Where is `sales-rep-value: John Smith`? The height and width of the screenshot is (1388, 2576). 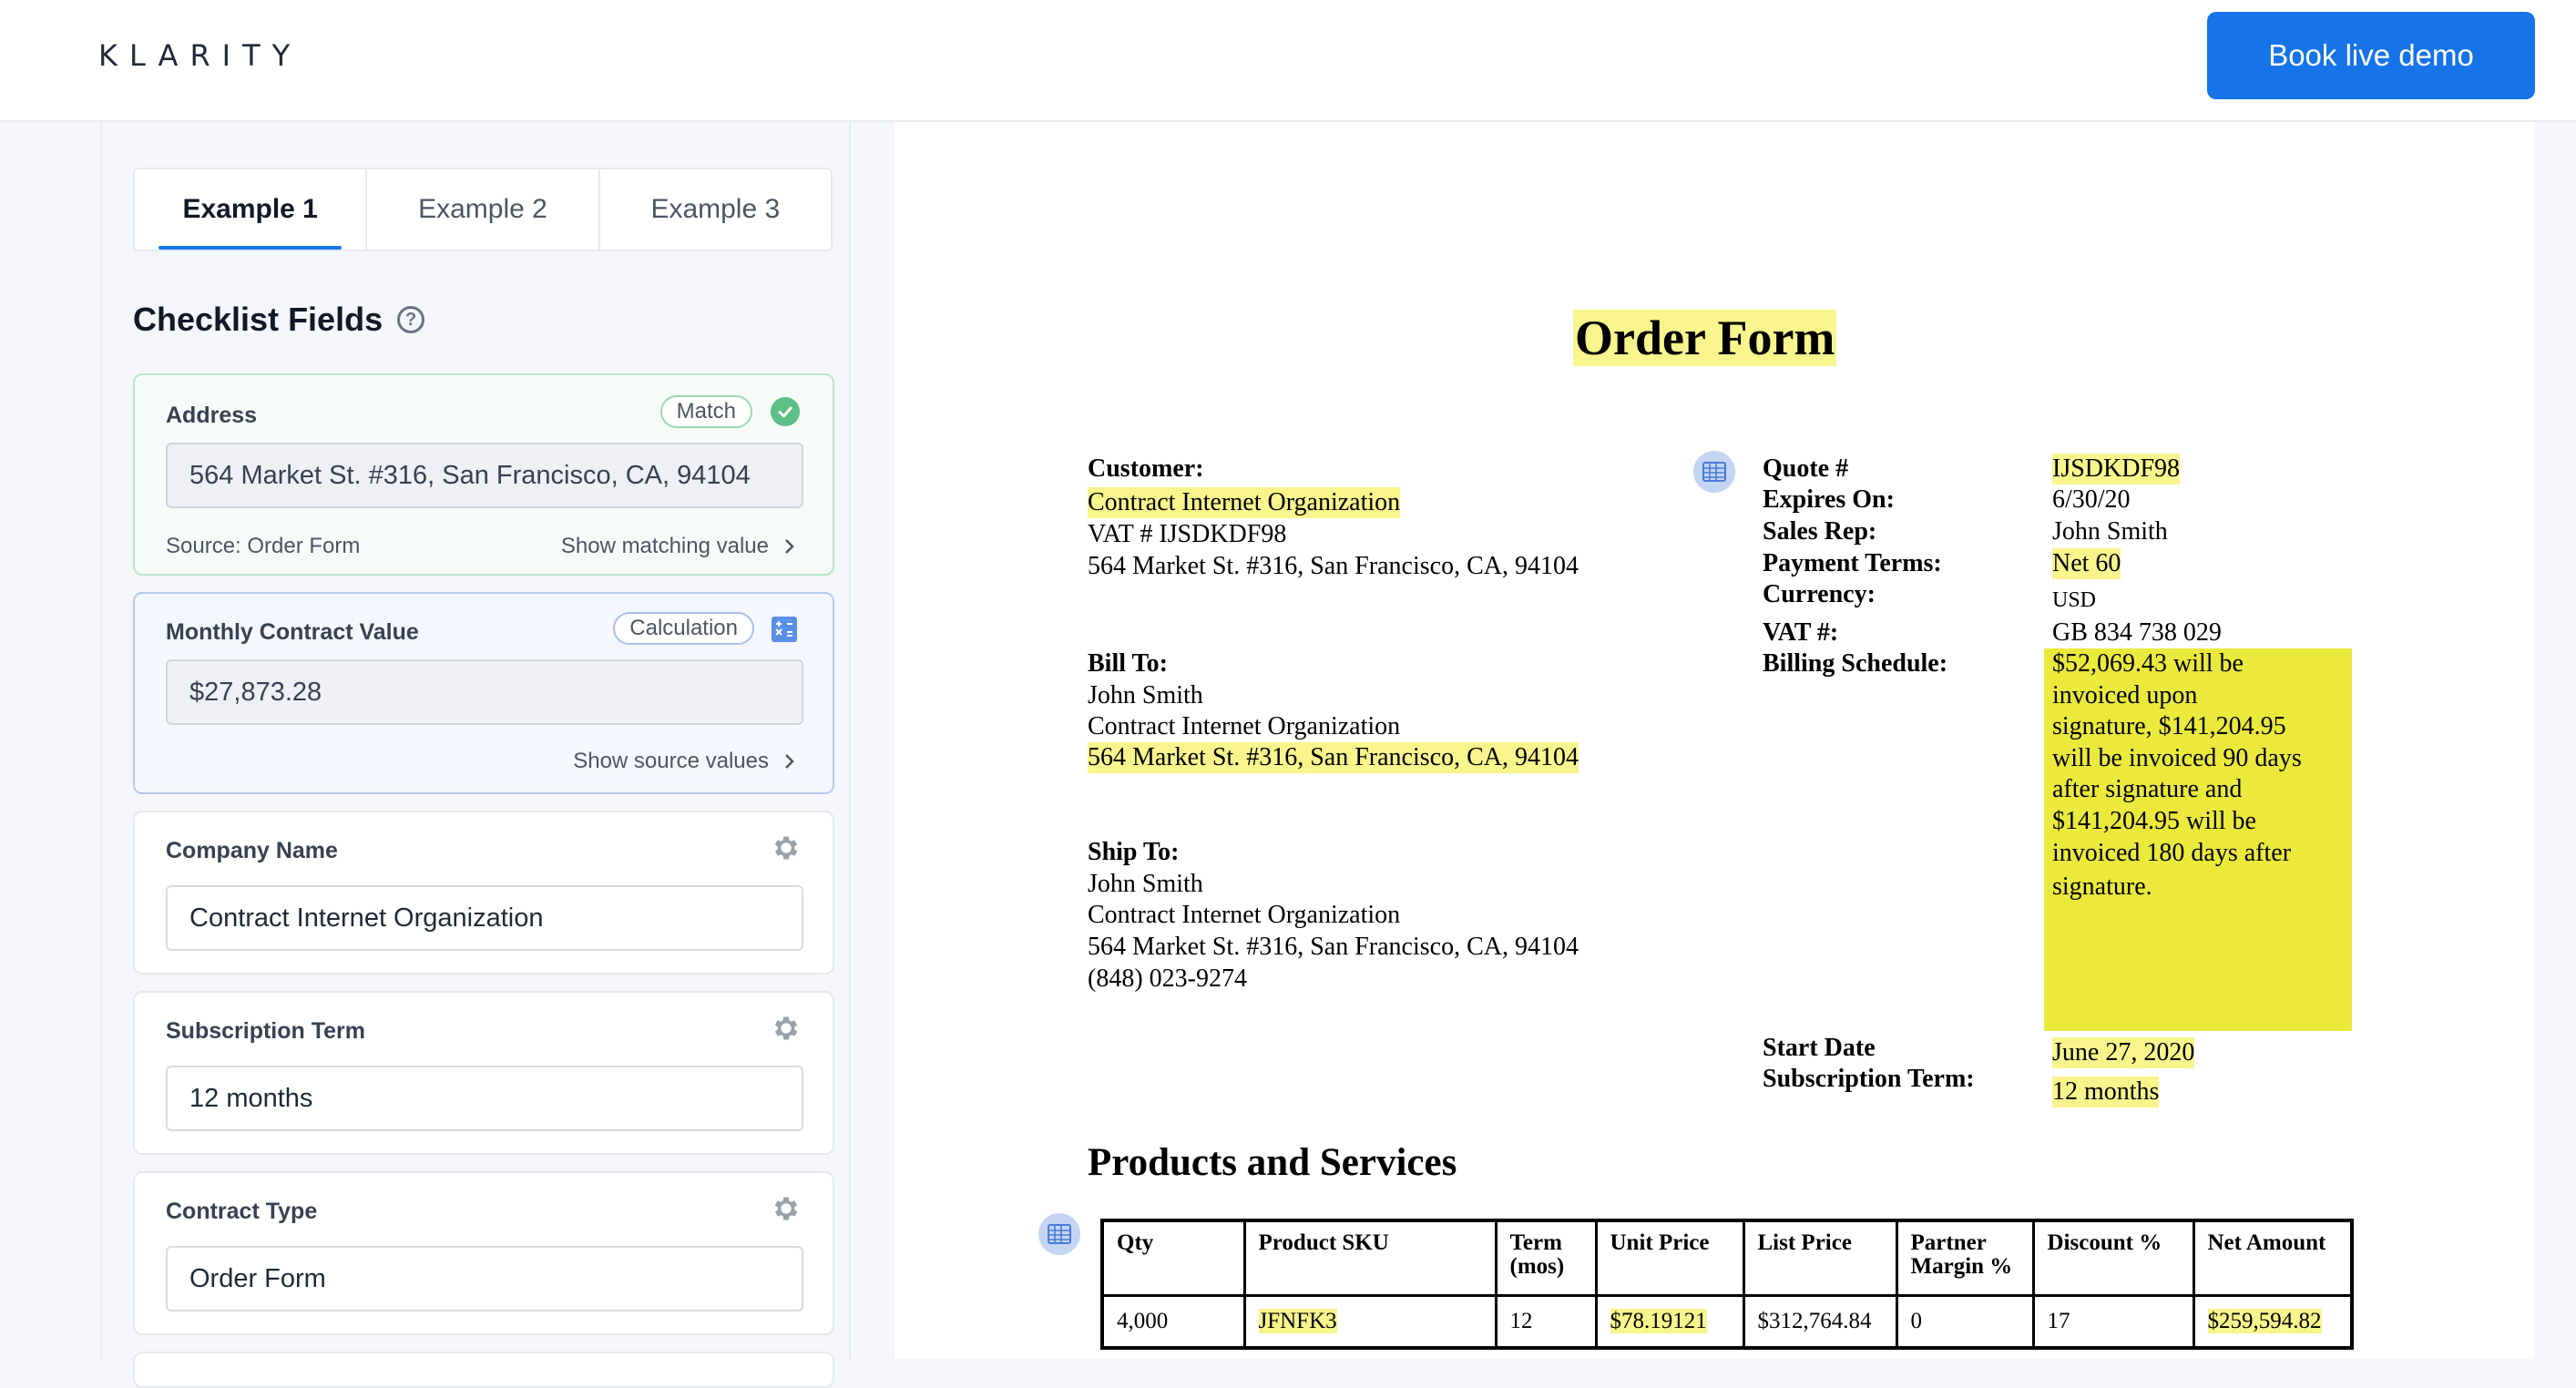
sales-rep-value: John Smith is located at coordinates (2110, 531).